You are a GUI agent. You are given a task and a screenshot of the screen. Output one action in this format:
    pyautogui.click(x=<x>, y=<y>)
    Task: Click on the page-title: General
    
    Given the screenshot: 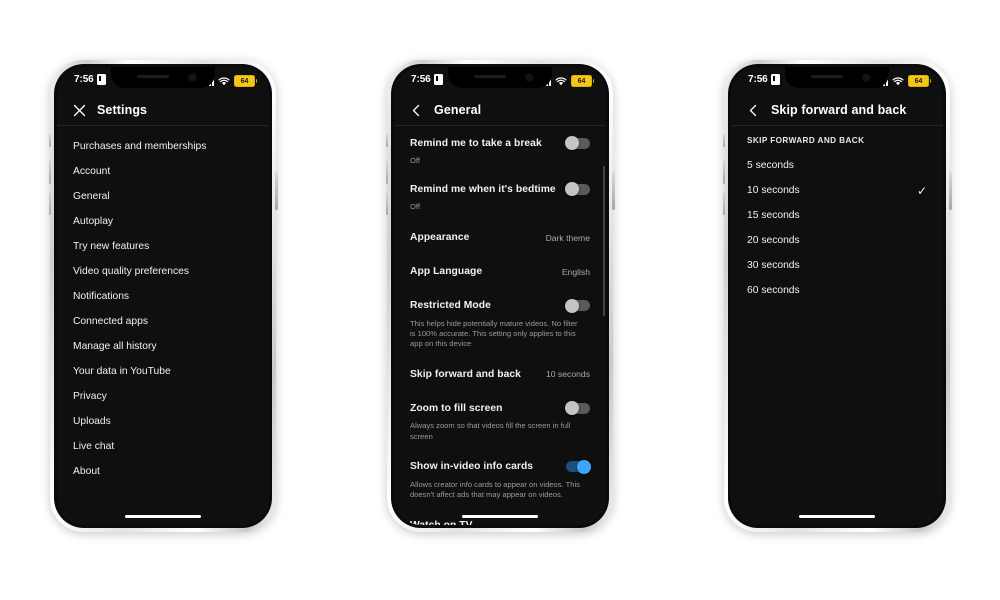 What is the action you would take?
    pyautogui.click(x=458, y=110)
    